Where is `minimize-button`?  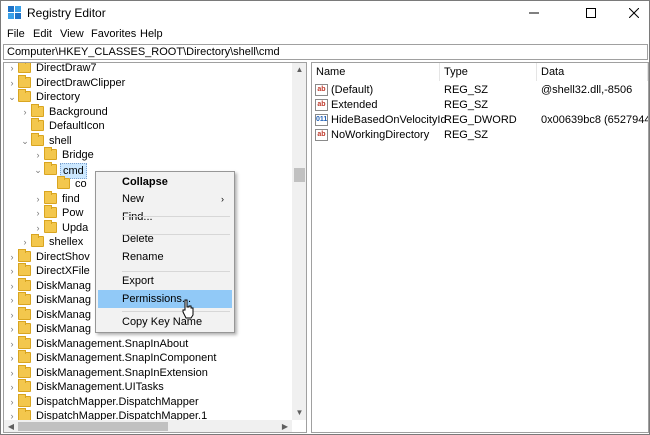 minimize-button is located at coordinates (534, 13).